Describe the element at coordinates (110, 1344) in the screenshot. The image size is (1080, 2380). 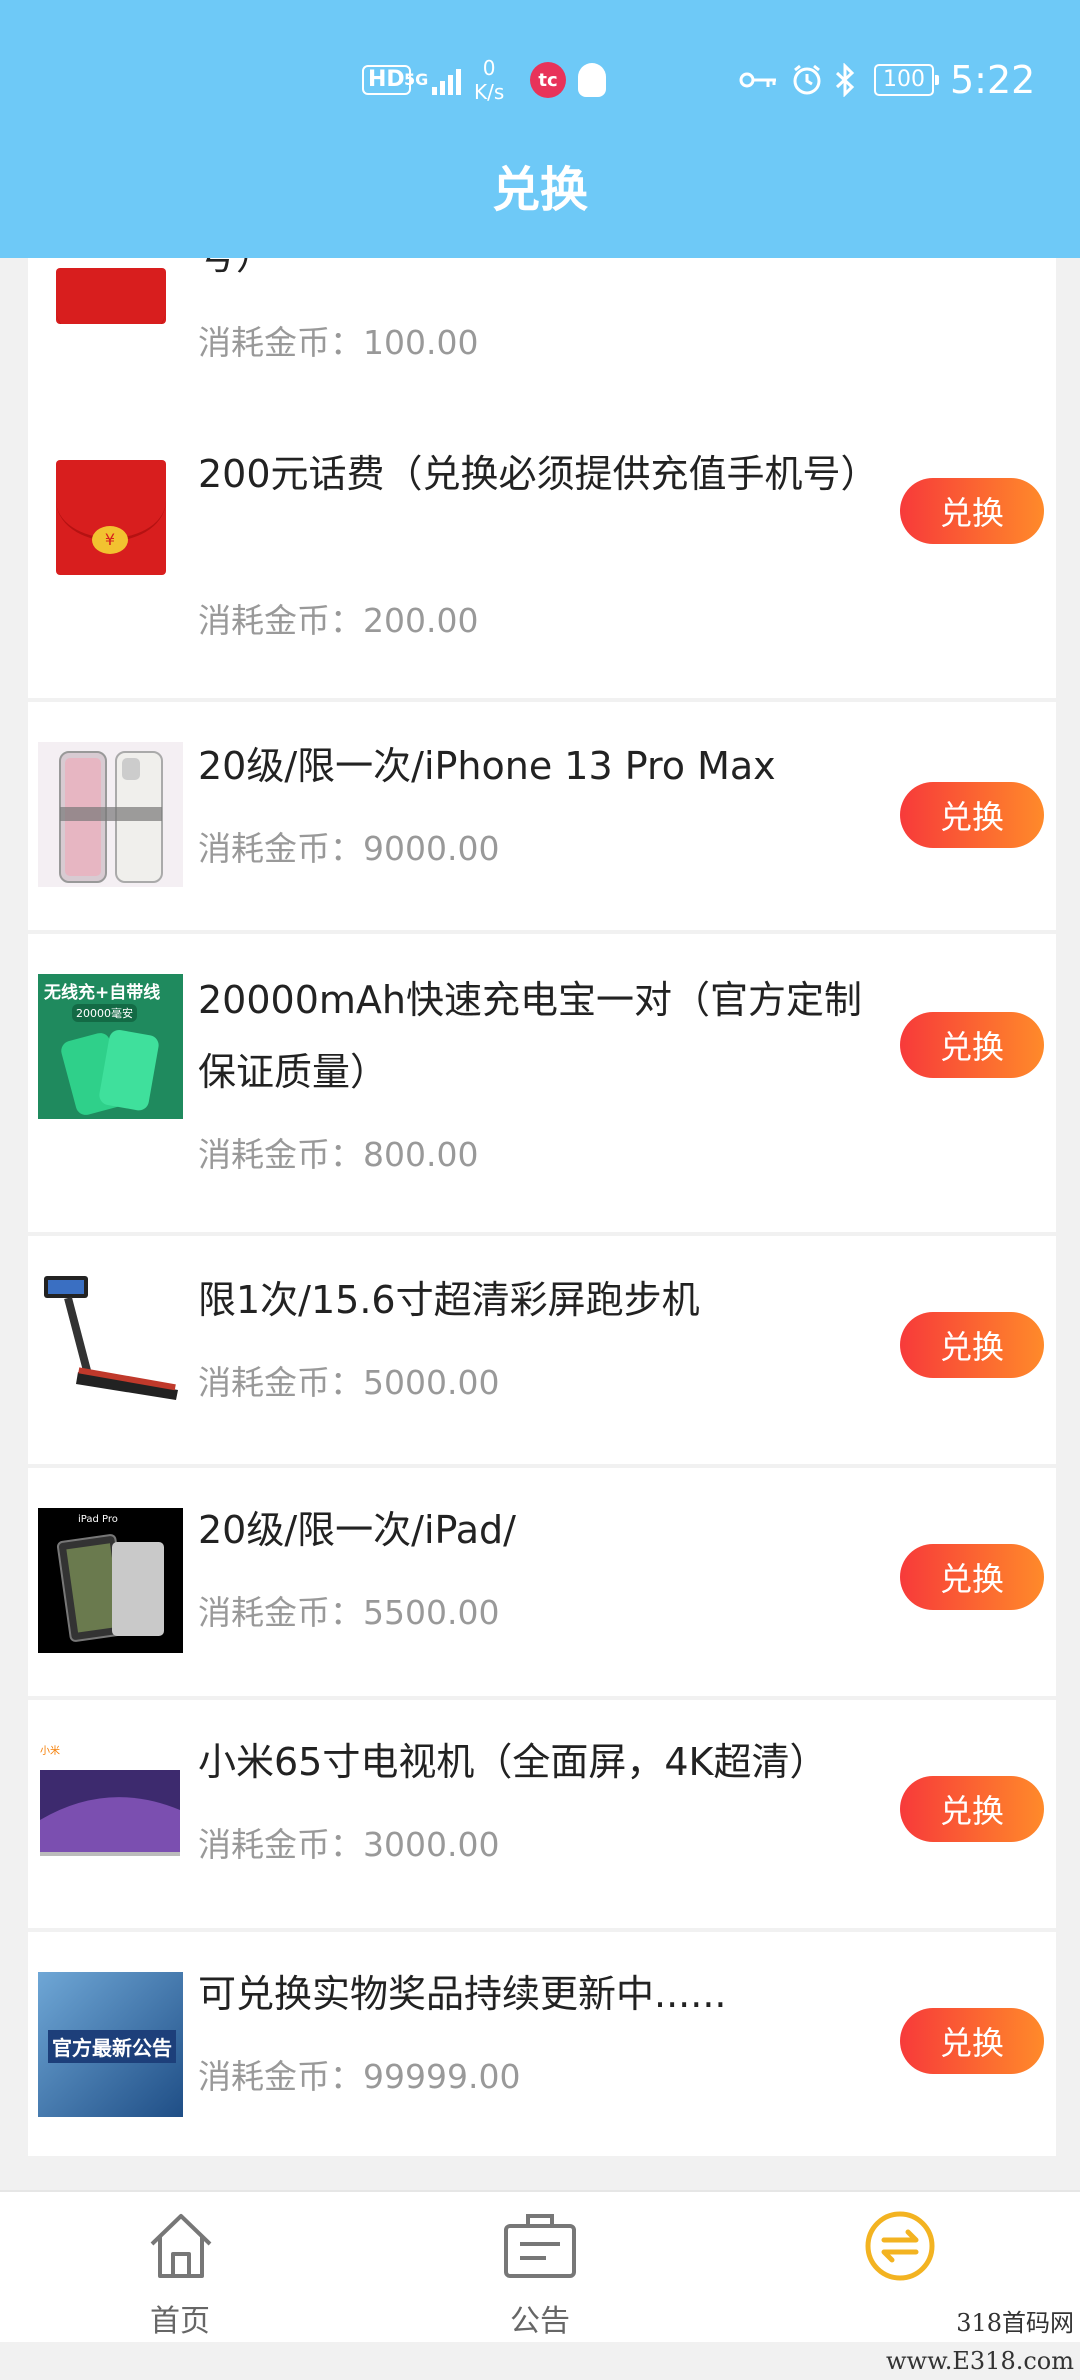
I see `treadmill-image` at that location.